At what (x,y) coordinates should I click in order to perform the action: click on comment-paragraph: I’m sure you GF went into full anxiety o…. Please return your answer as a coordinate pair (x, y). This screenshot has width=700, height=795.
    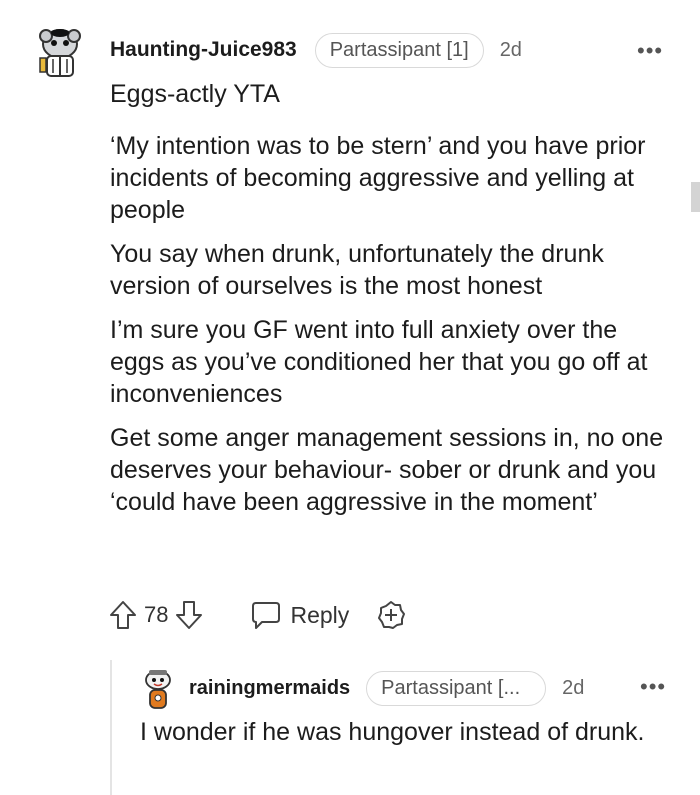
    Looking at the image, I should click on (379, 362).